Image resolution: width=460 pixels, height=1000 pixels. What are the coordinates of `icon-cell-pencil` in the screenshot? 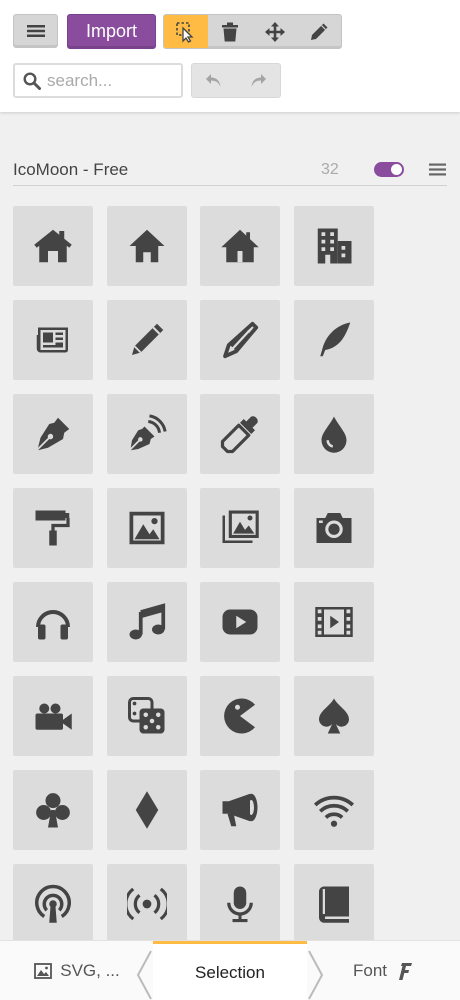 It's located at (146, 340).